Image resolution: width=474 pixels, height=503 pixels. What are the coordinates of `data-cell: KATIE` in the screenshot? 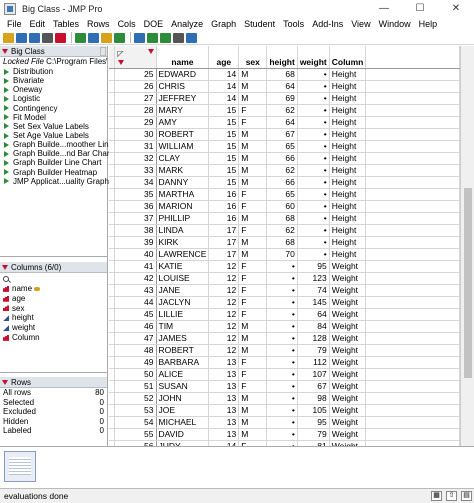 It's located at (183, 266).